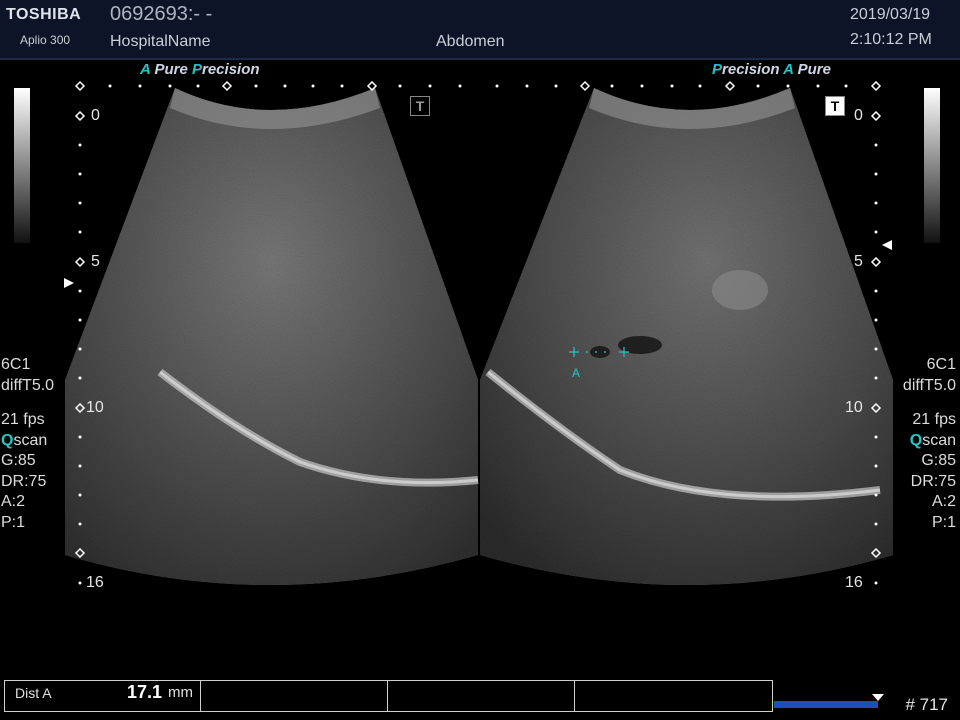 Image resolution: width=960 pixels, height=720 pixels. I want to click on measurement-table: Dist A 17.1 mm, so click(388, 696).